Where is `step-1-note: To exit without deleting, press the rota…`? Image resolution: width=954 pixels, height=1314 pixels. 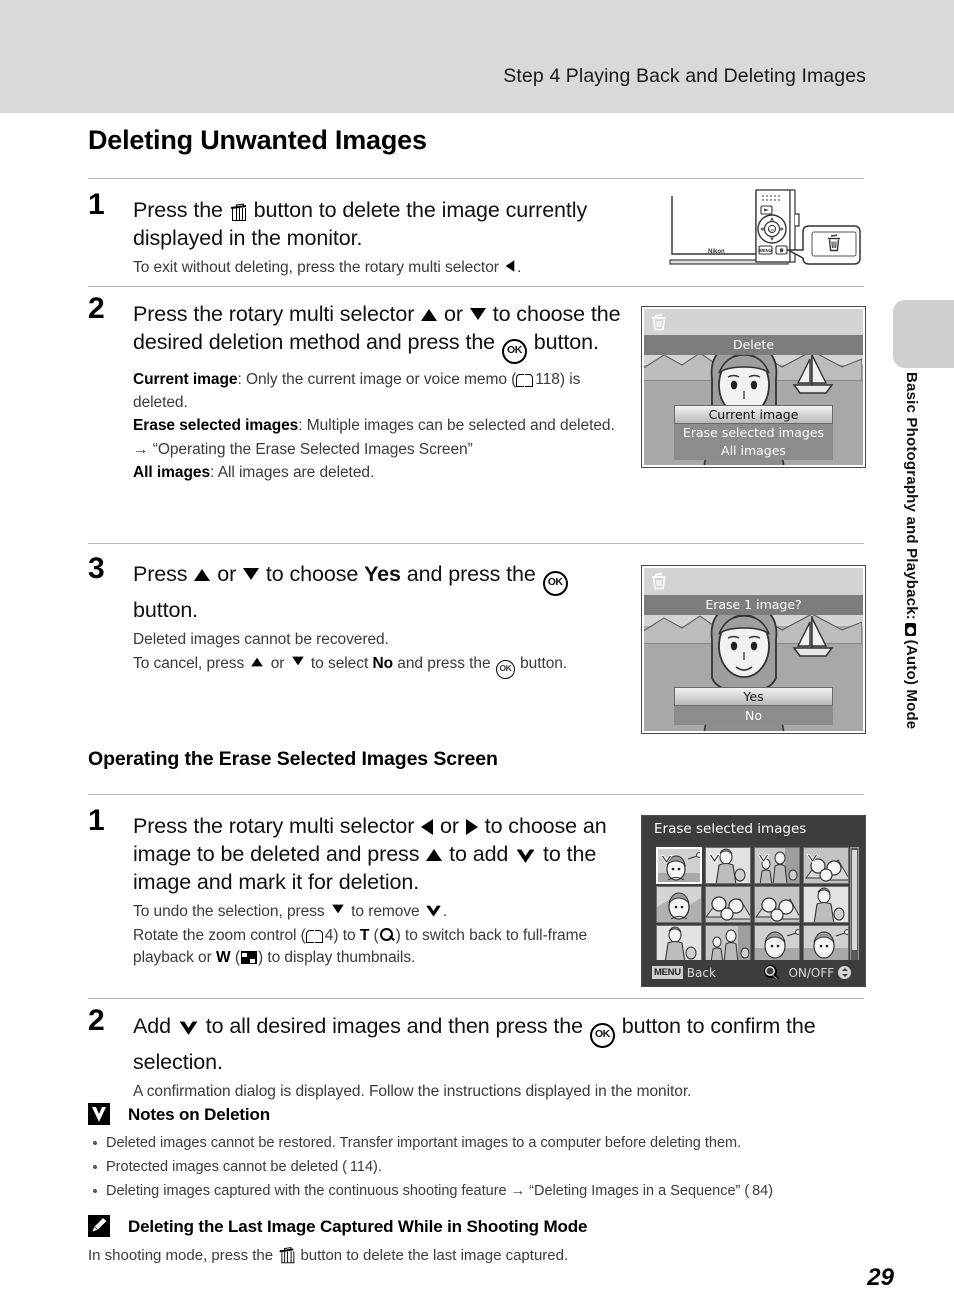
step-1-note: To exit without deleting, press the rota… is located at coordinates (390, 268).